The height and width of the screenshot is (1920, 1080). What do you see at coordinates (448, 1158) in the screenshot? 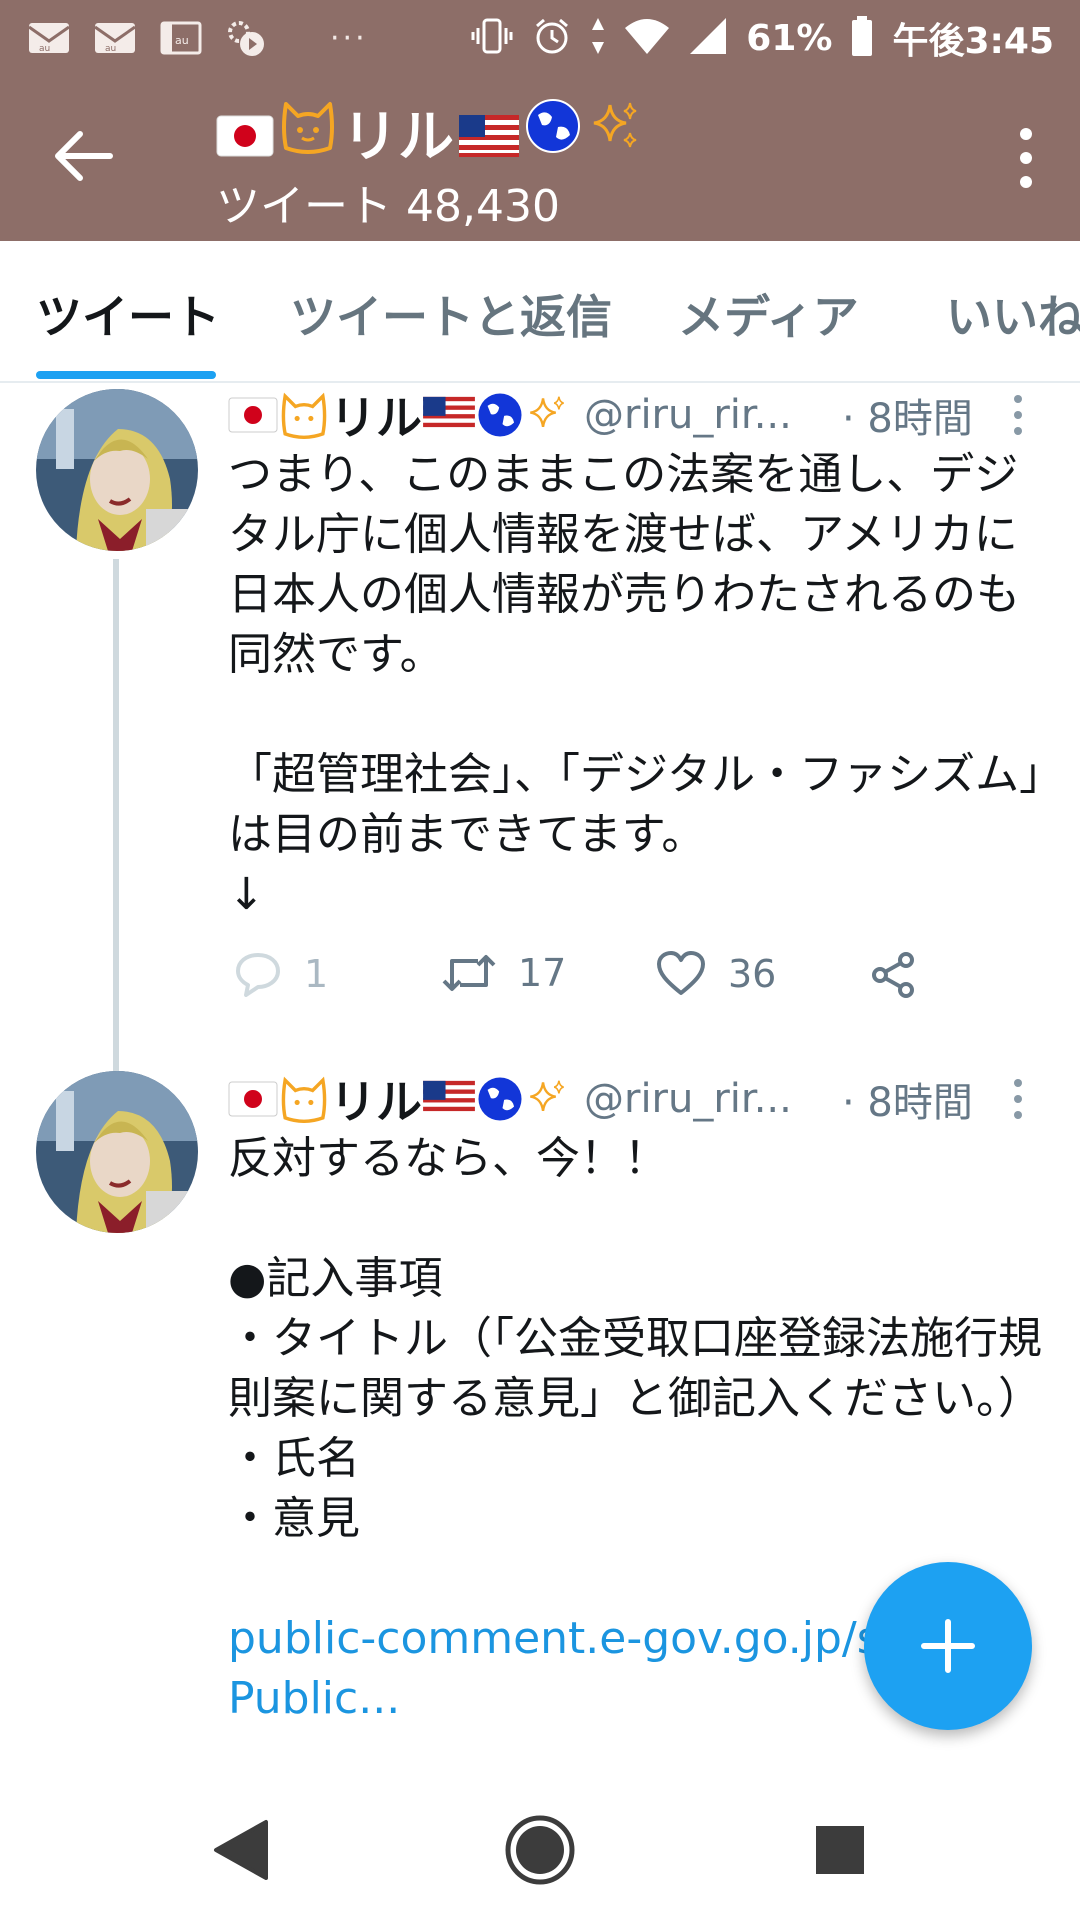
I see `tweet-paragraph: 反対するなら、今！！` at bounding box center [448, 1158].